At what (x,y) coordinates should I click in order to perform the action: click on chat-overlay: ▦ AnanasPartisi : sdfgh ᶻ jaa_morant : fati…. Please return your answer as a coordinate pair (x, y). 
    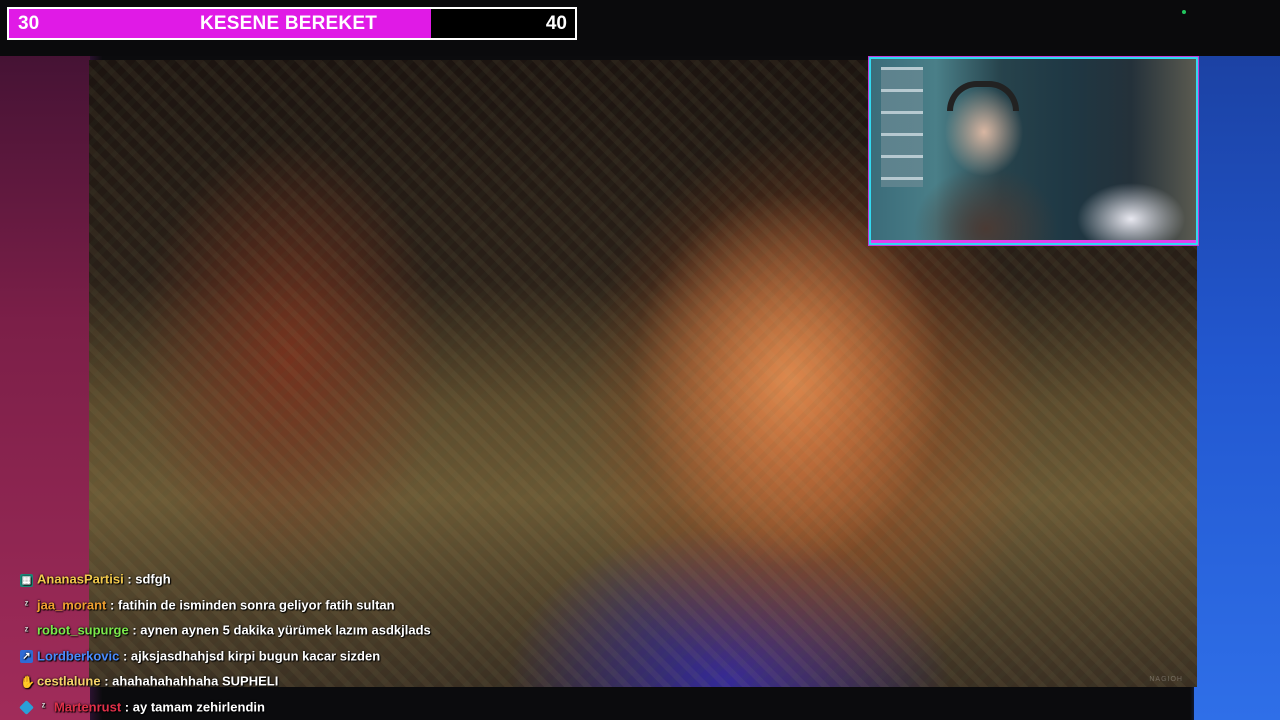
    Looking at the image, I should click on (299, 644).